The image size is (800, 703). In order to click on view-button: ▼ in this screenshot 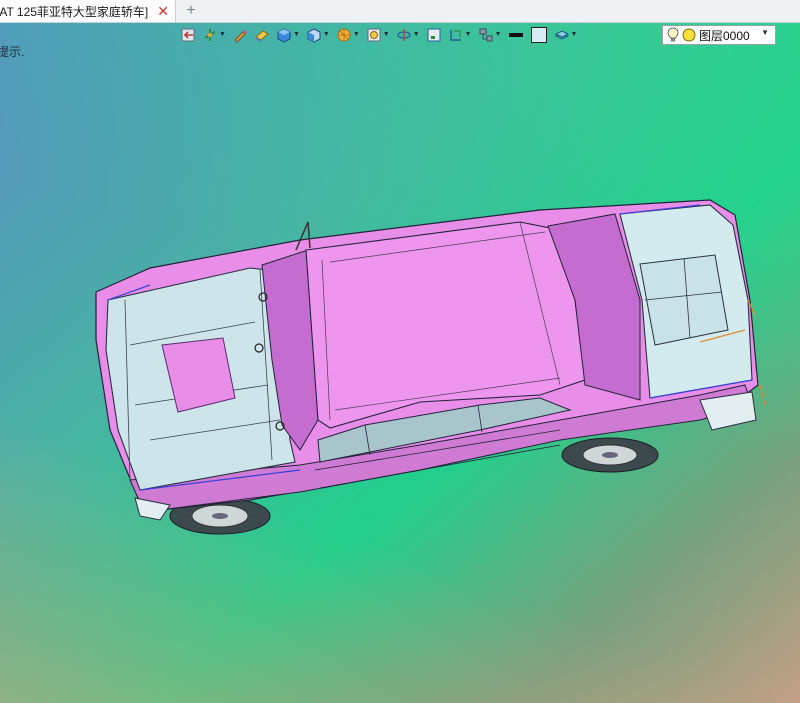, I will do `click(318, 35)`.